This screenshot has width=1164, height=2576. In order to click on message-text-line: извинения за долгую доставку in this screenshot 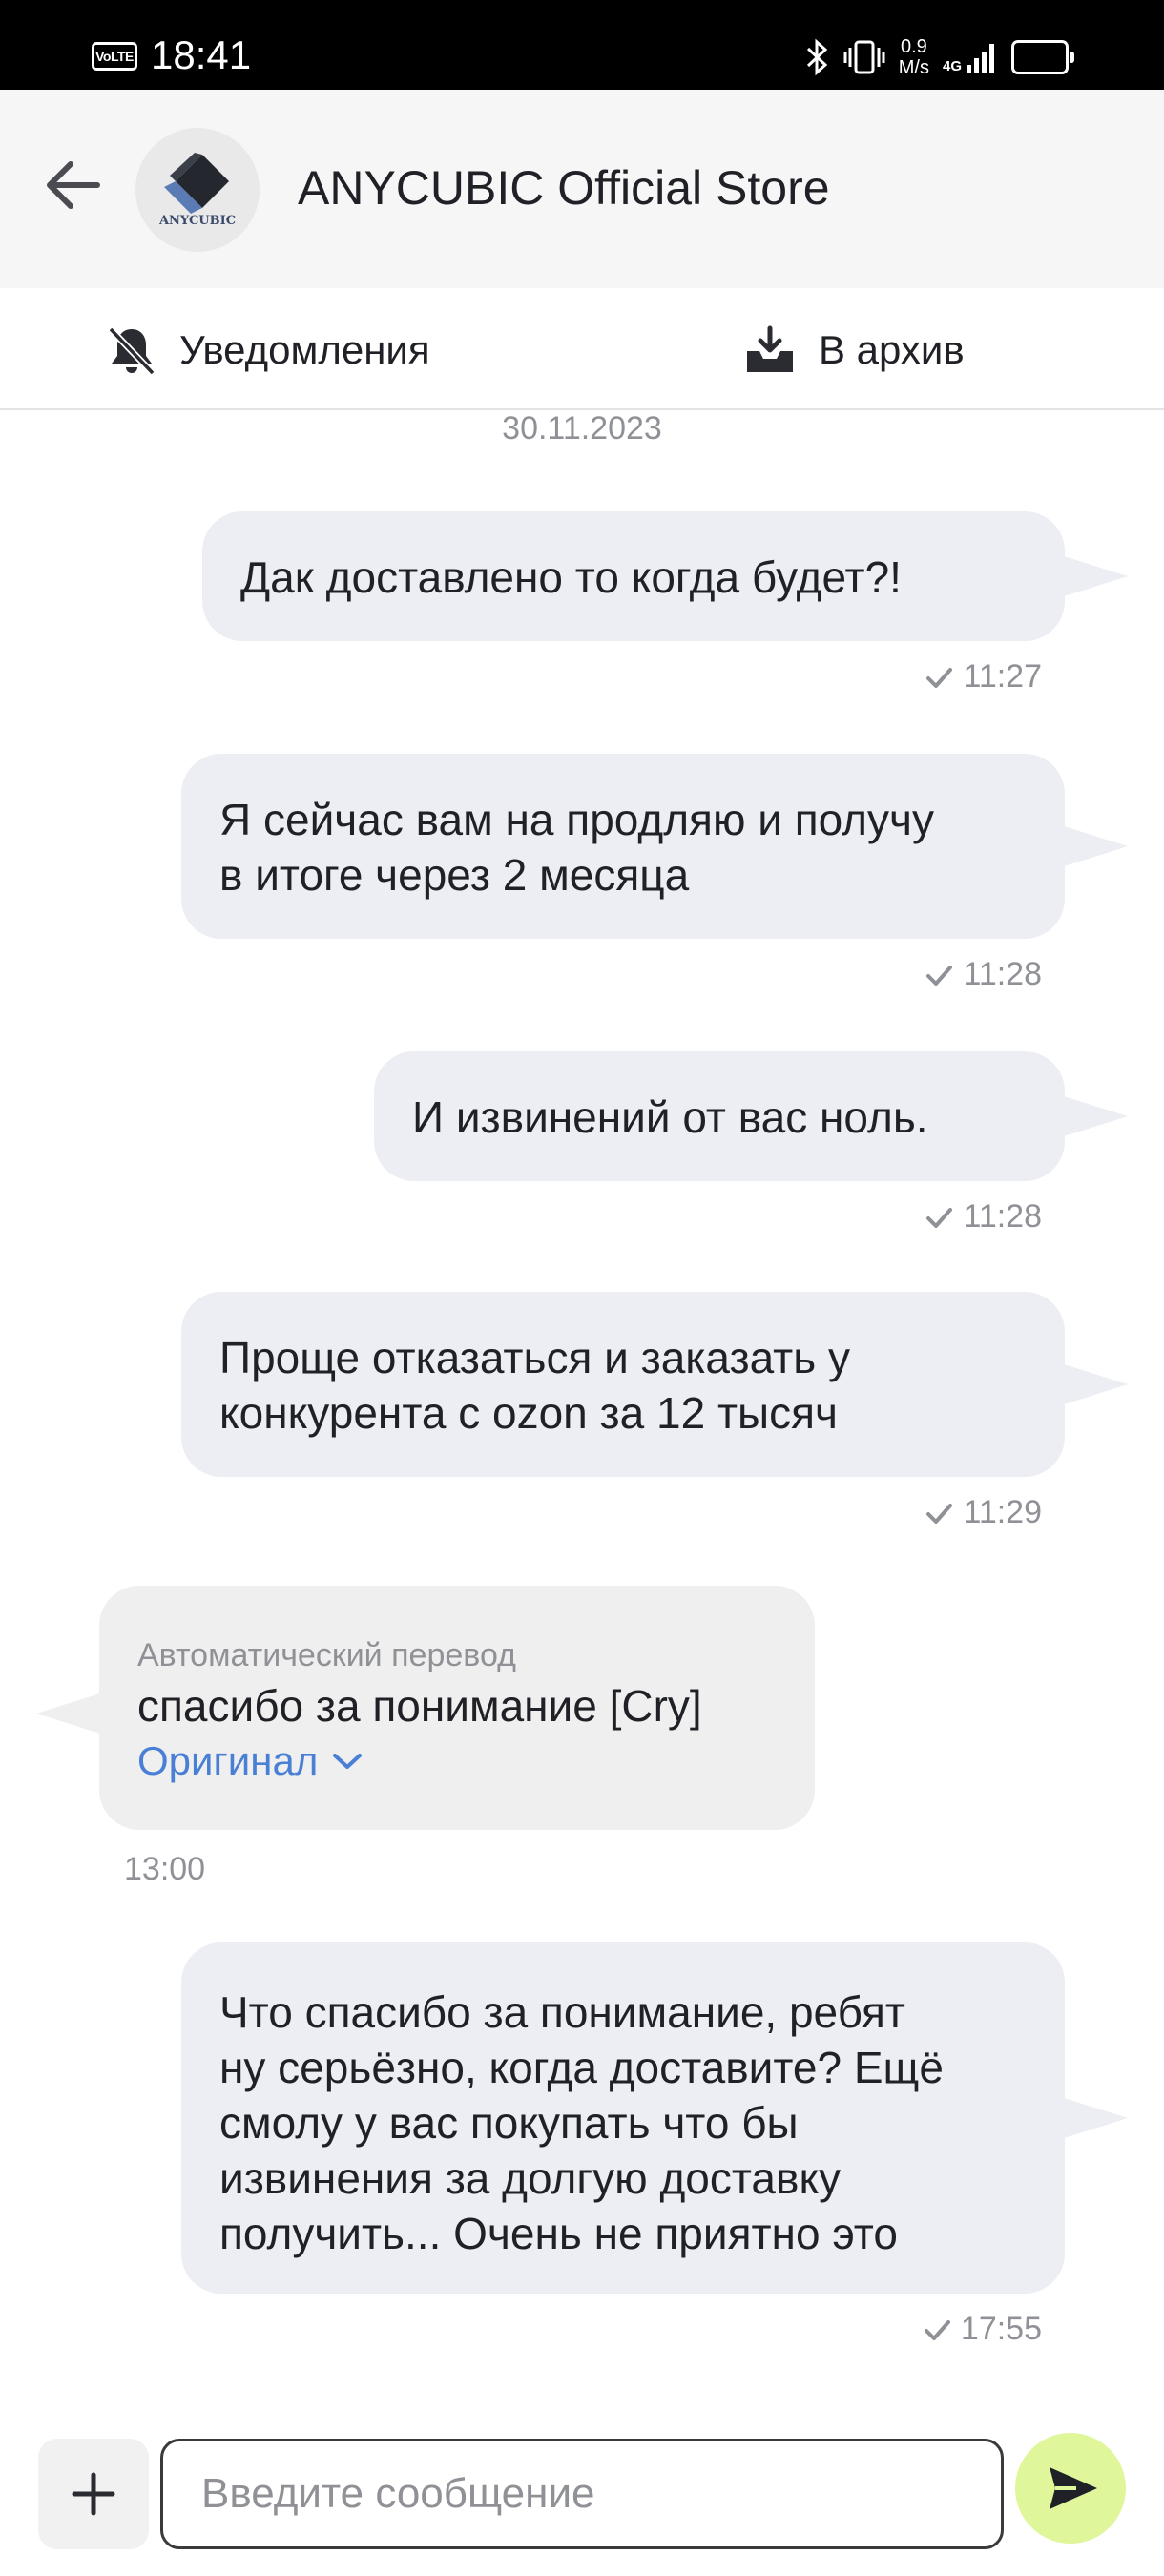, I will do `click(530, 2178)`.